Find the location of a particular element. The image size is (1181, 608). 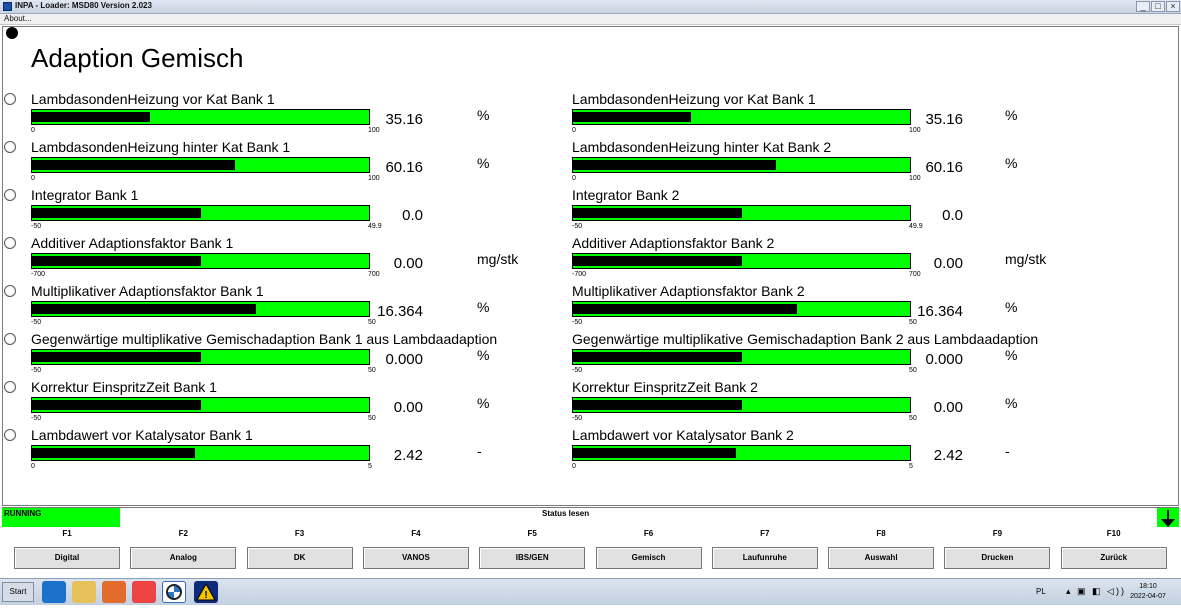

minimize-button: _ is located at coordinates (1143, 6).